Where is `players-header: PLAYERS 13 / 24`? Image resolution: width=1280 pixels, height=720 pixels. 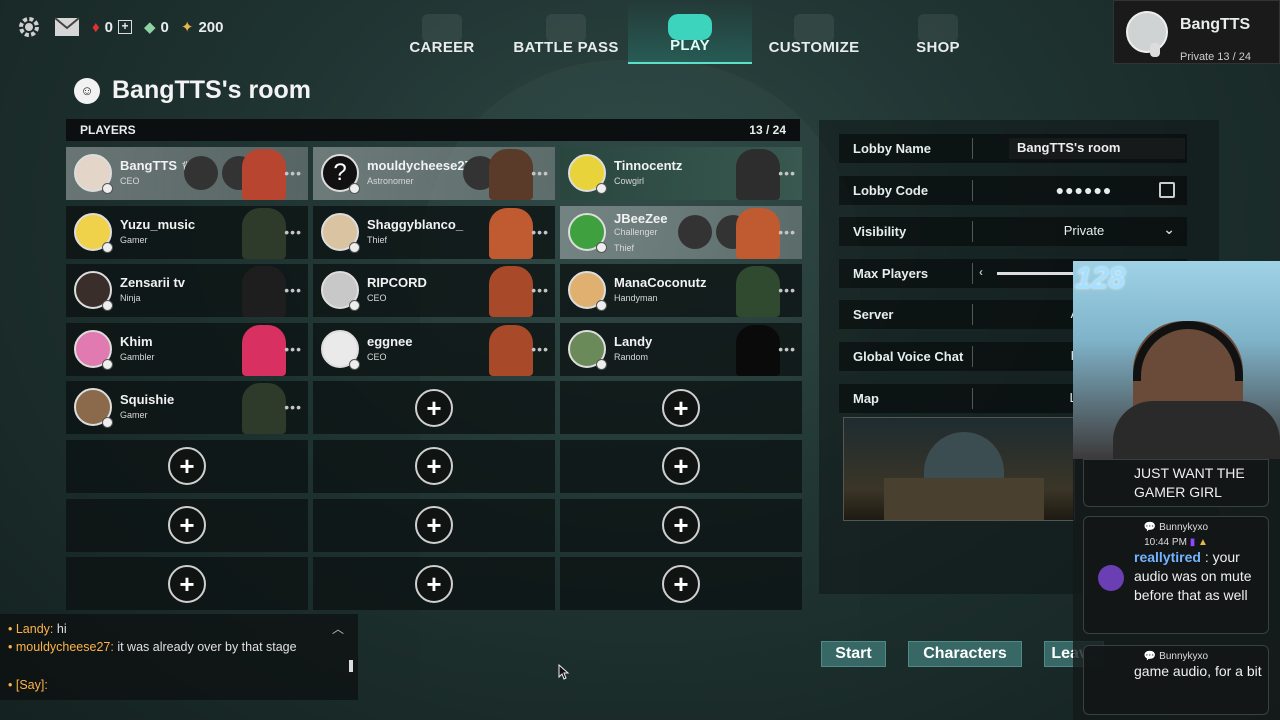 players-header: PLAYERS 13 / 24 is located at coordinates (433, 130).